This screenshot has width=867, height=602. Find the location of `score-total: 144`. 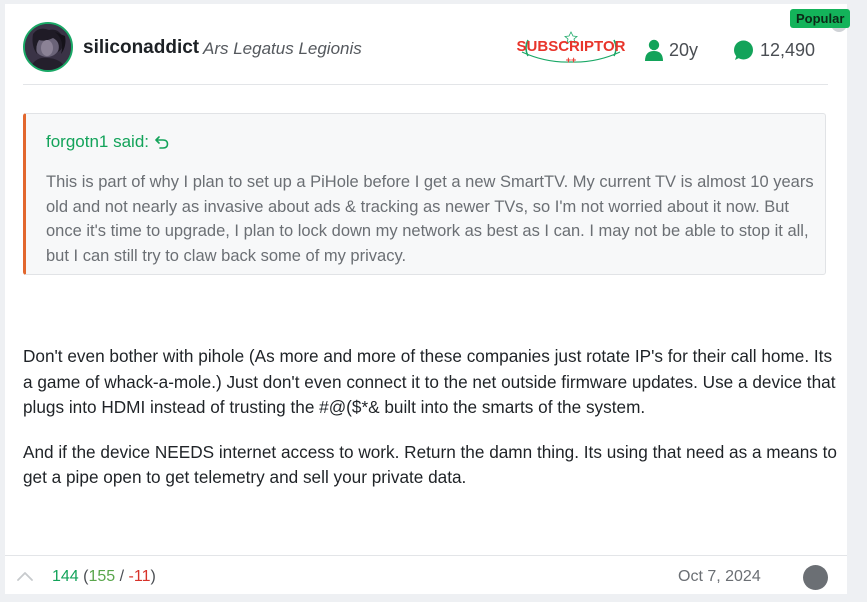

score-total: 144 is located at coordinates (65, 576).